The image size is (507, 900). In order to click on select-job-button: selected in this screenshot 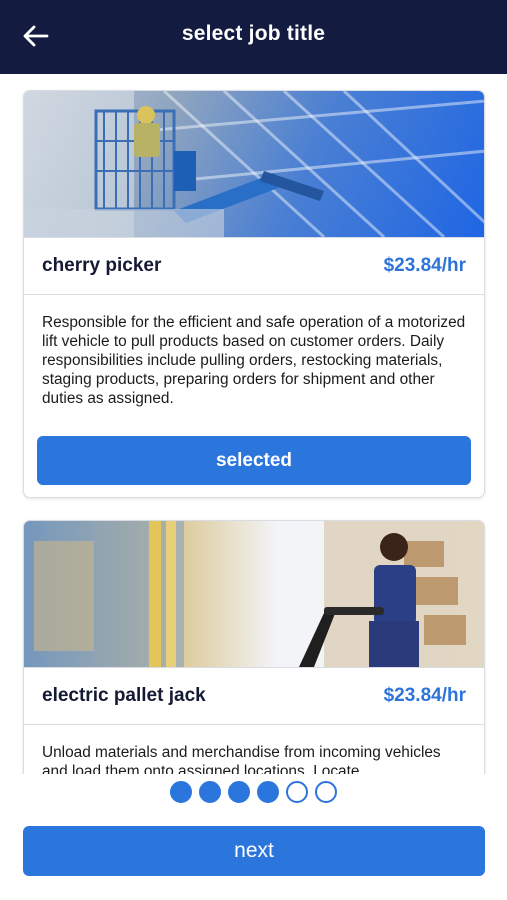, I will do `click(254, 460)`.